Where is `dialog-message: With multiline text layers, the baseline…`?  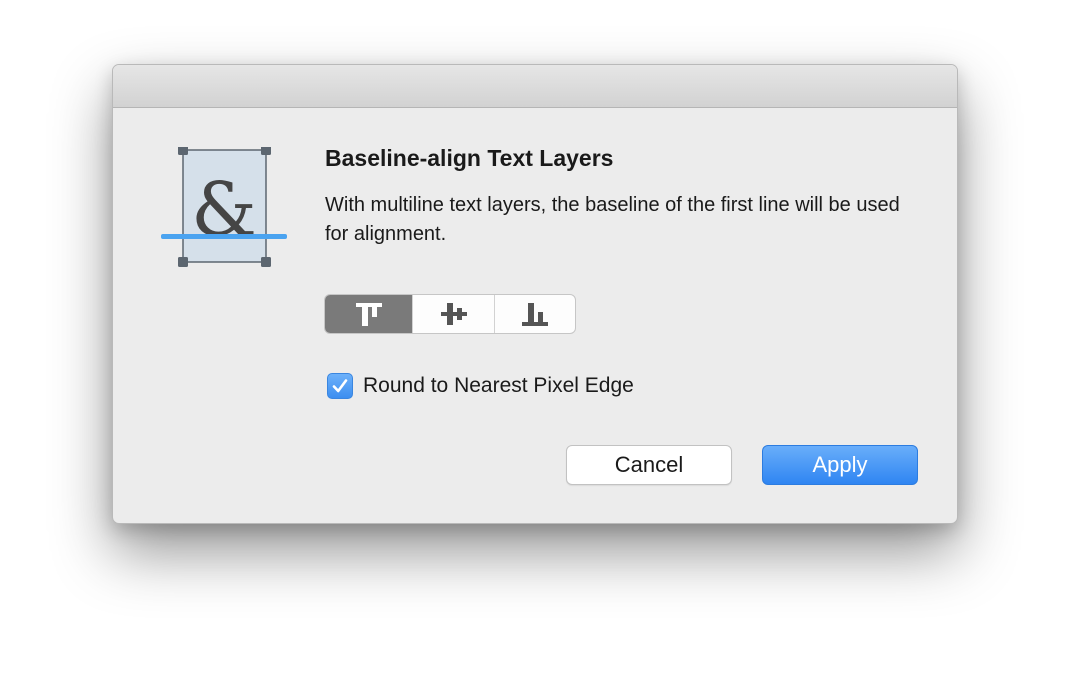
dialog-message: With multiline text layers, the baseline… is located at coordinates (612, 219).